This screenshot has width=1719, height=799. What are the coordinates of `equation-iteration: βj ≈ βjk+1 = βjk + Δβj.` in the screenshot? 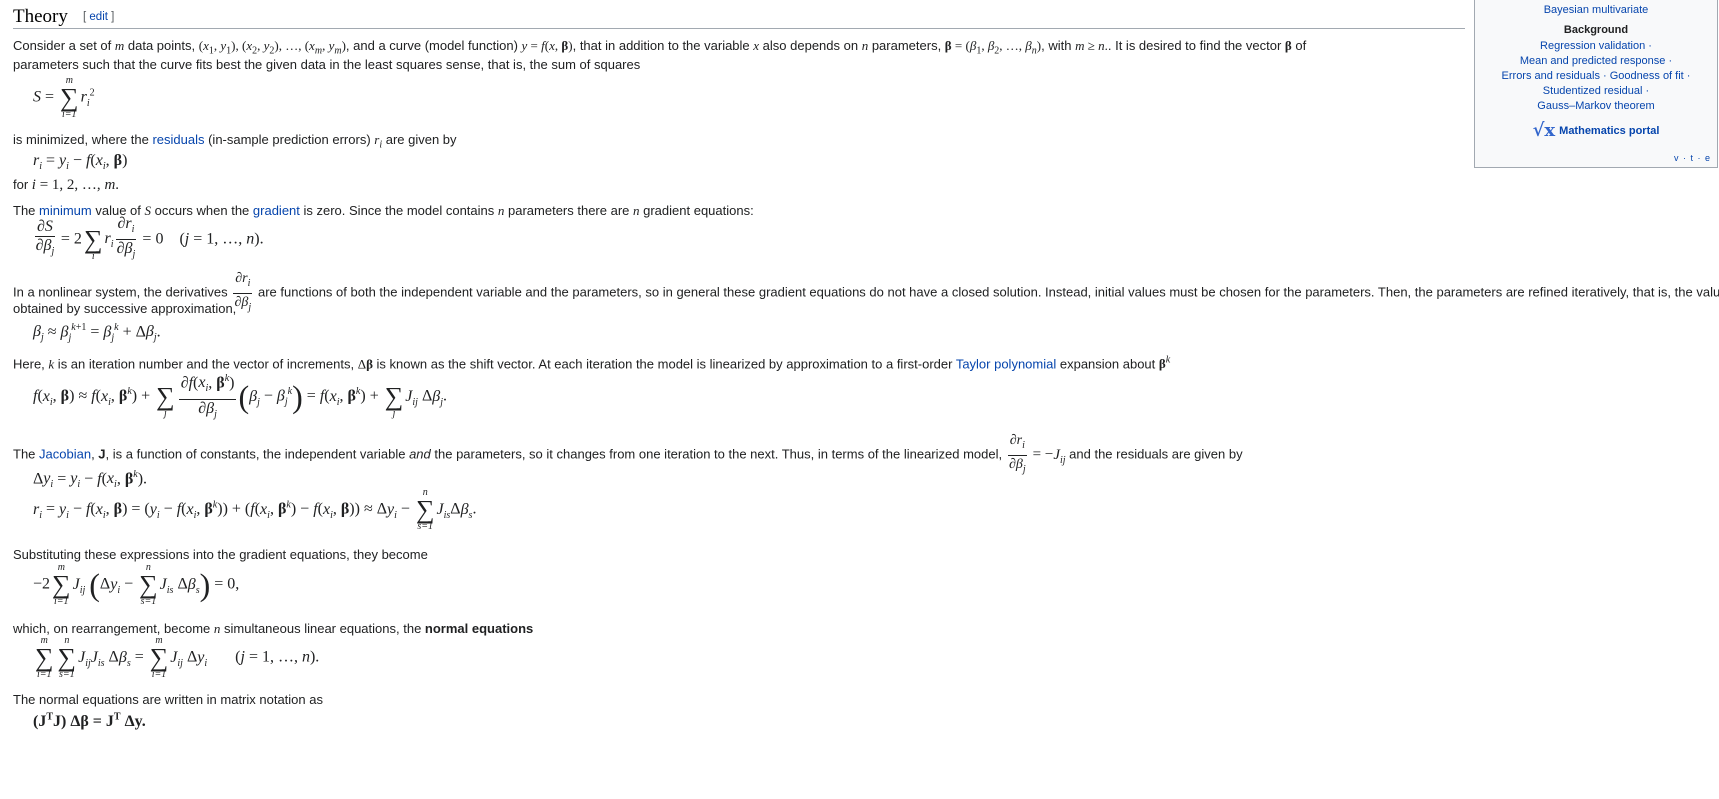 It's located at (97, 333).